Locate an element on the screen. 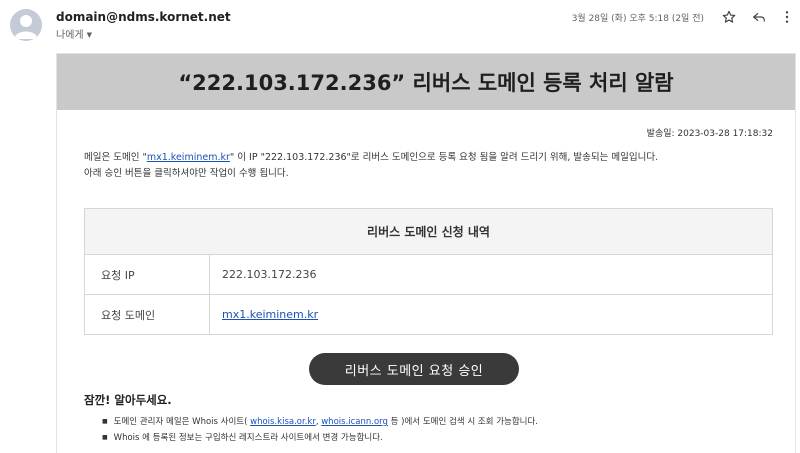 Image resolution: width=800 pixels, height=453 pixels. intro-line2: 아래 승인 버튼을 클릭하셔야만 작업이 수행 됩니다. is located at coordinates (186, 173).